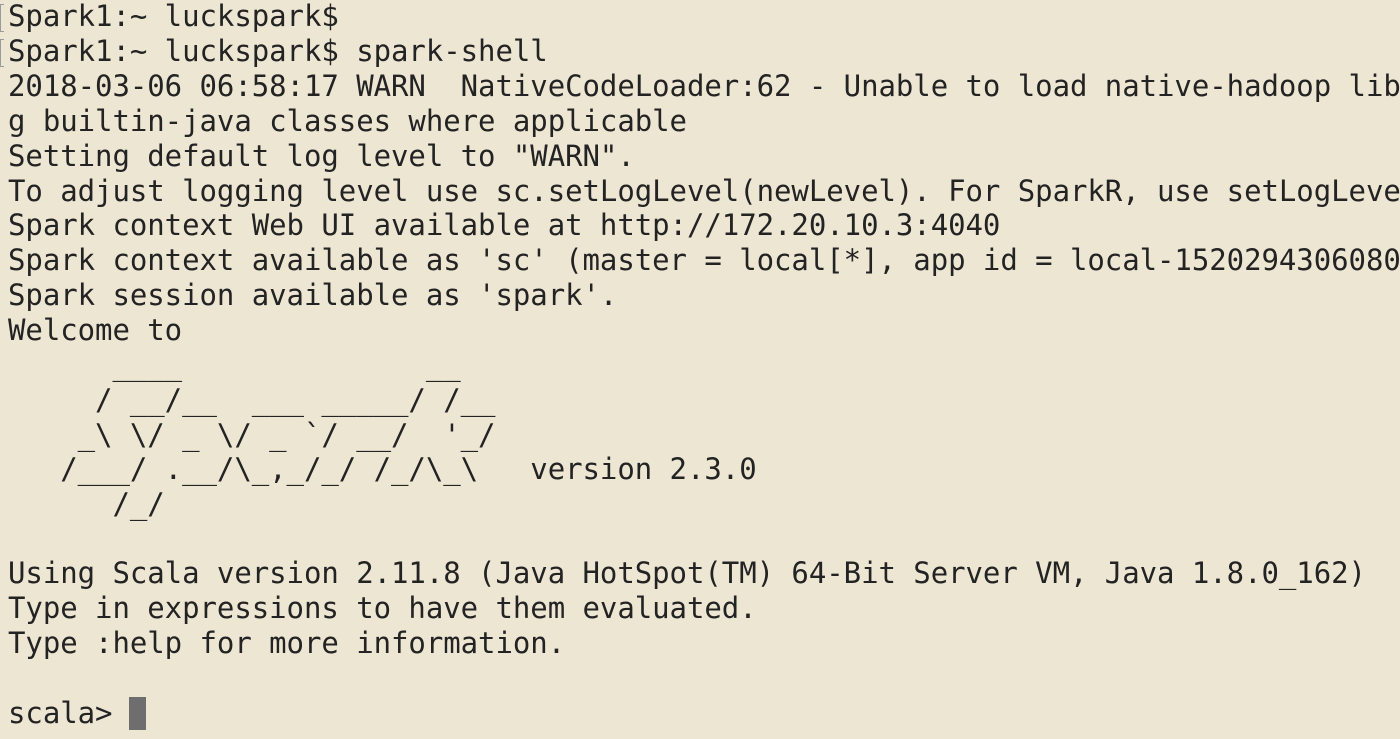 Image resolution: width=1400 pixels, height=739 pixels. What do you see at coordinates (313, 295) in the screenshot?
I see `output-line: Spark session available as 'spark'.` at bounding box center [313, 295].